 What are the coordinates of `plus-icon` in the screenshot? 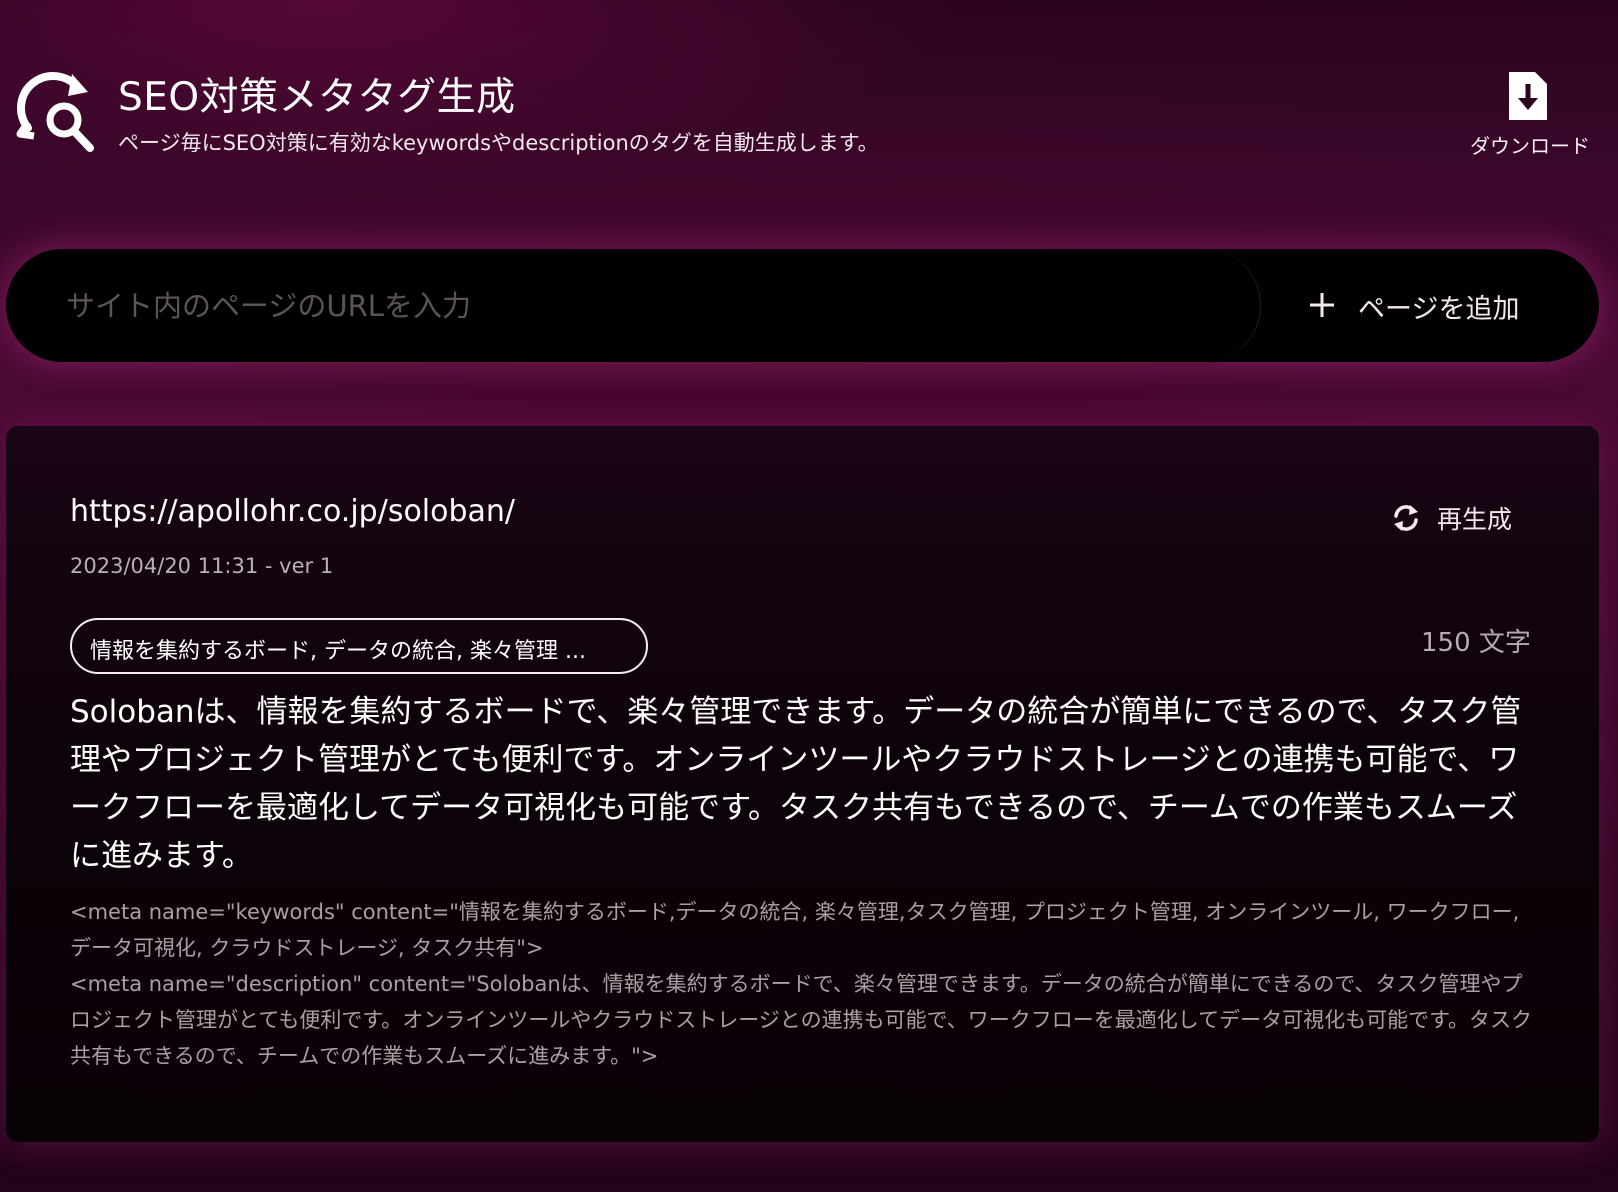 It's located at (1322, 305).